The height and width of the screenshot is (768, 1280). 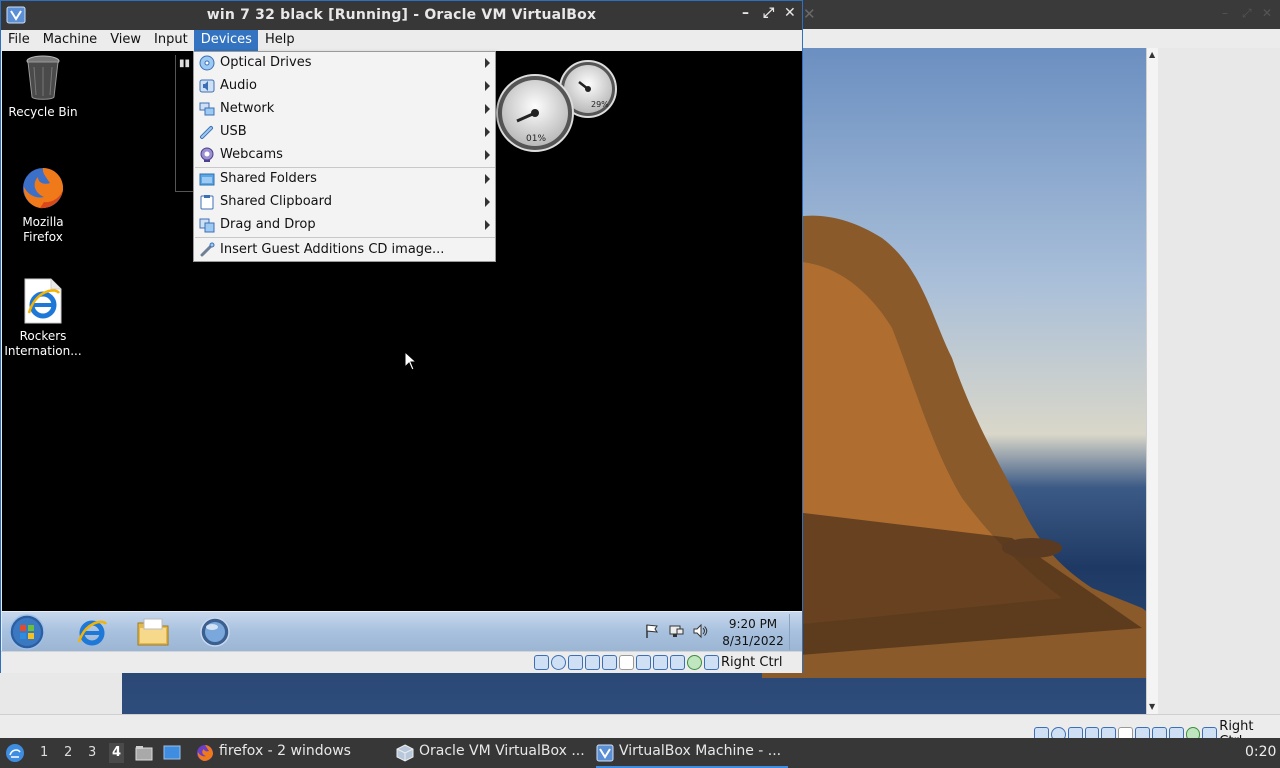 What do you see at coordinates (541, 662) in the screenshot?
I see `hard-disk-icon` at bounding box center [541, 662].